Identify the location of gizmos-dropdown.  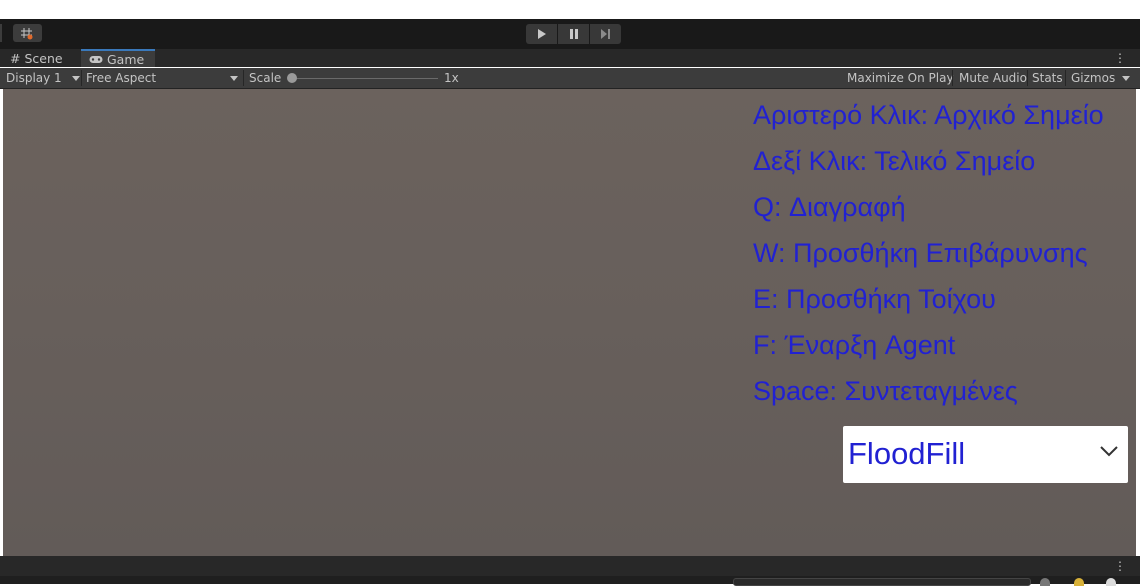
(1126, 78).